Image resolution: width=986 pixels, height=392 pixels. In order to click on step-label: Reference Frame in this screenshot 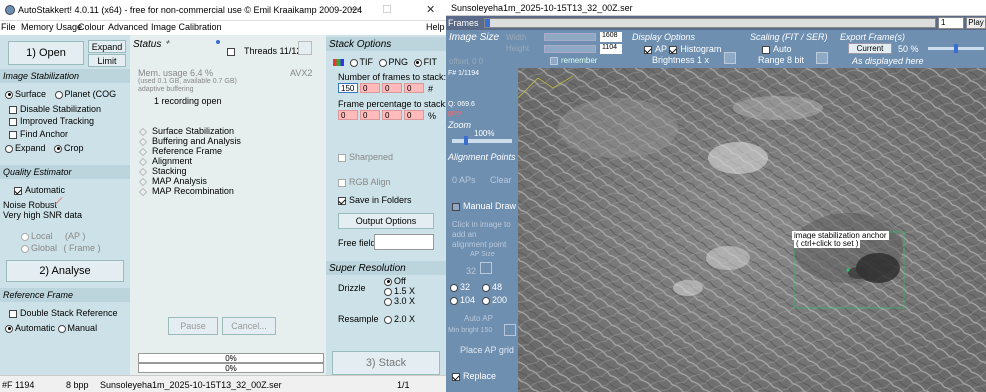, I will do `click(187, 151)`.